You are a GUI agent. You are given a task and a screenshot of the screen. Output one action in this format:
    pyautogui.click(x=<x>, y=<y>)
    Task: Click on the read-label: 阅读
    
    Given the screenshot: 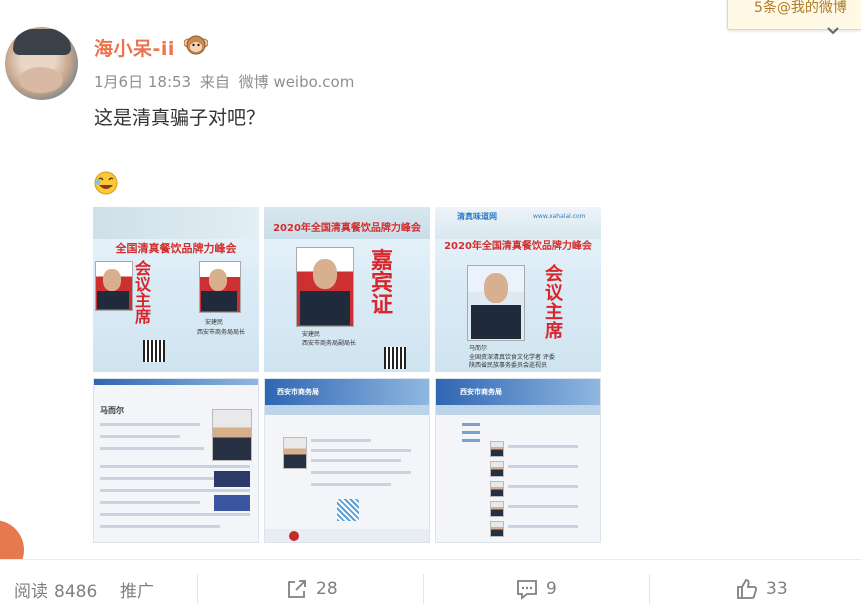 What is the action you would take?
    pyautogui.click(x=31, y=592)
    